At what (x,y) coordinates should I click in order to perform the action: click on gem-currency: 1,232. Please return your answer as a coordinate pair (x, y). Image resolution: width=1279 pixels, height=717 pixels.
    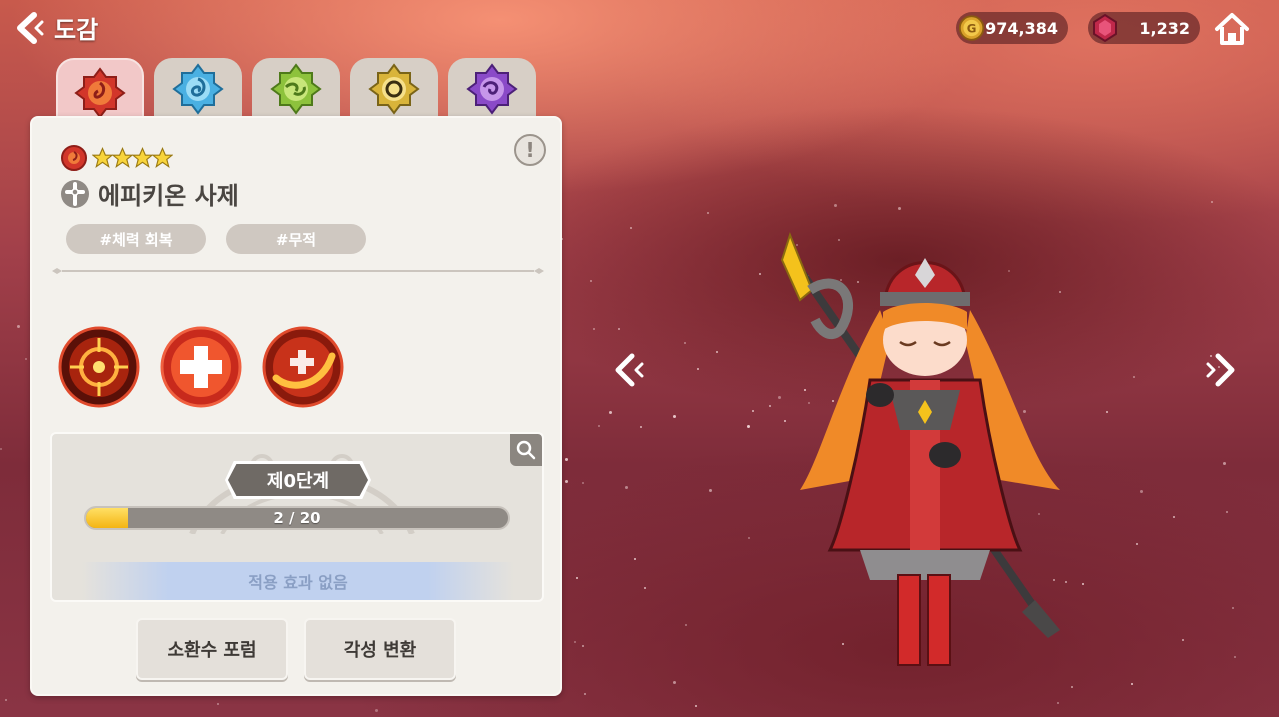
    Looking at the image, I should click on (1144, 28).